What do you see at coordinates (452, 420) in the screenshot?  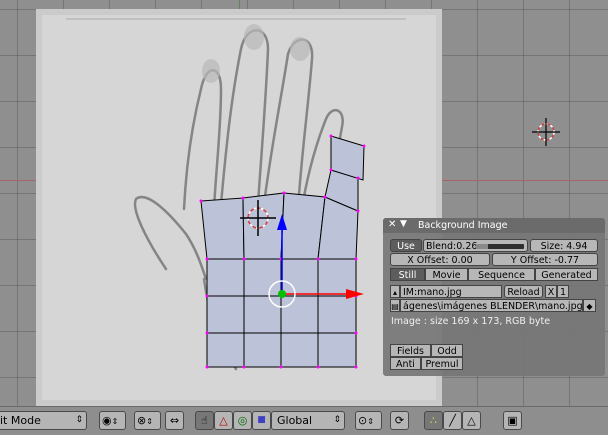 I see `edge-select-icon: ╱` at bounding box center [452, 420].